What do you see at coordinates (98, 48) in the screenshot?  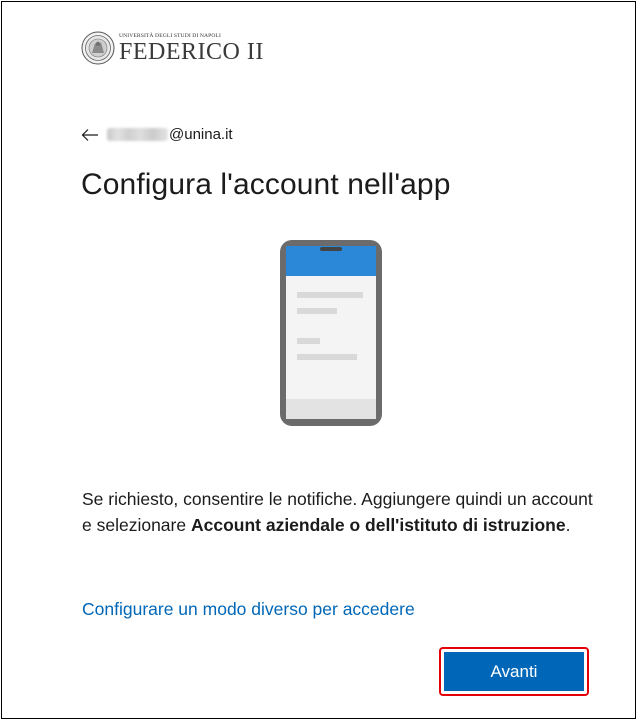 I see `university-seal-icon` at bounding box center [98, 48].